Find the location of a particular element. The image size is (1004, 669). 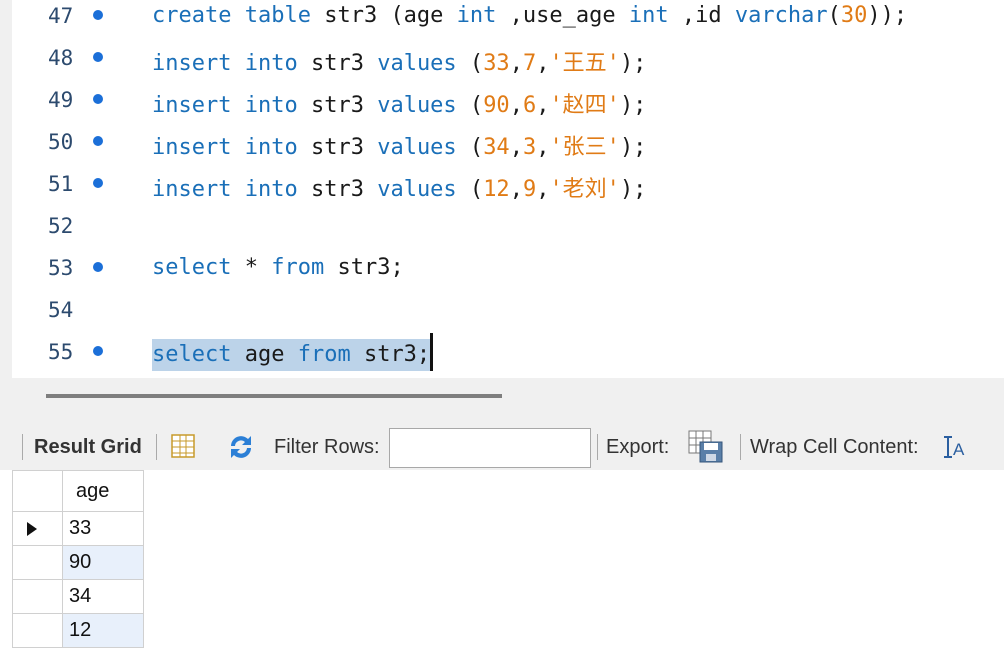

code-token: 90 is located at coordinates (496, 105).